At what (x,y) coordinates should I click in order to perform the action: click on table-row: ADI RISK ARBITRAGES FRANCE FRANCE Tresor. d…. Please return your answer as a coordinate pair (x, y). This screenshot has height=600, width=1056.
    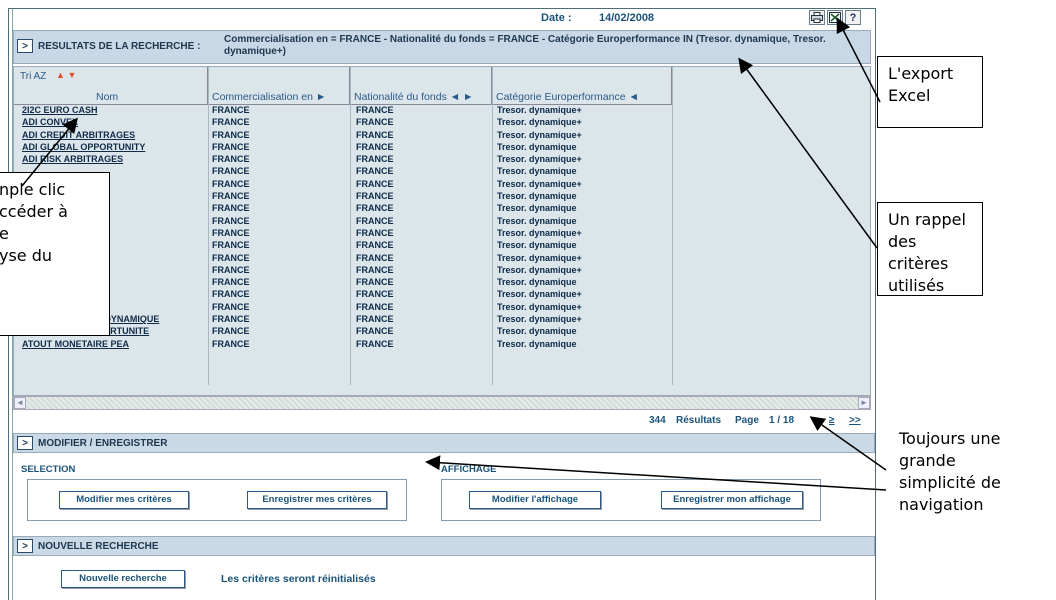
    Looking at the image, I should click on (442, 160).